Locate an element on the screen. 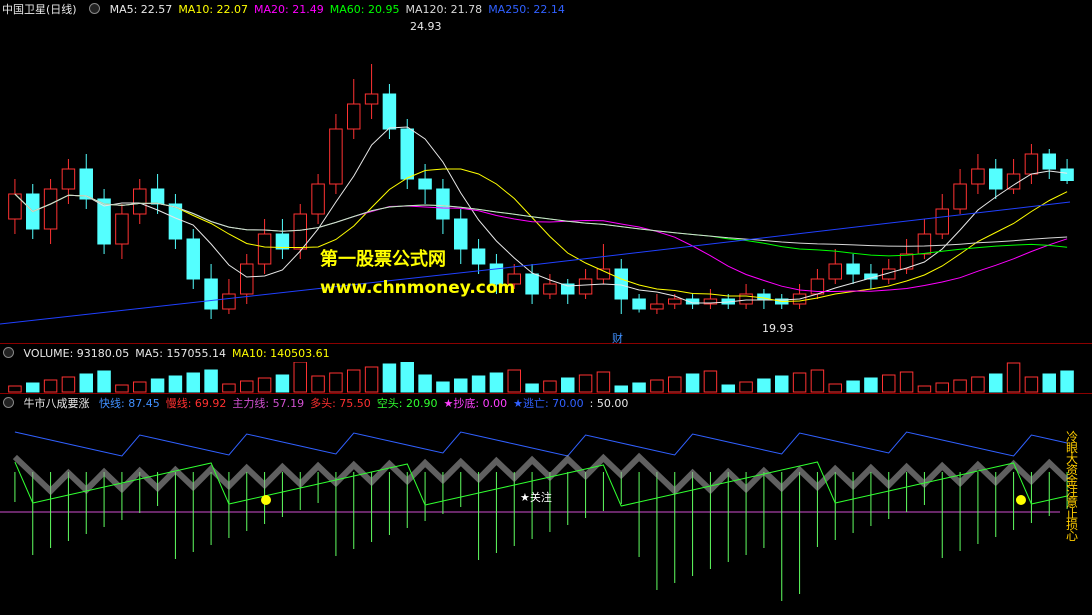 The height and width of the screenshot is (615, 1092). indicator-label-7: : 50.00 is located at coordinates (609, 403).